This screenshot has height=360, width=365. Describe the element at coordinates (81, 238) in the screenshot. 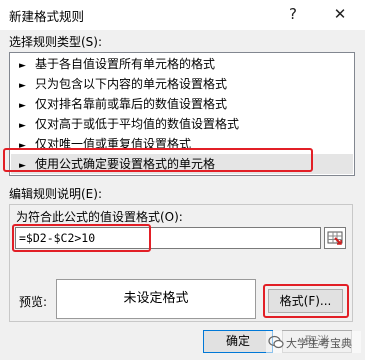

I see `formula-highlight` at that location.